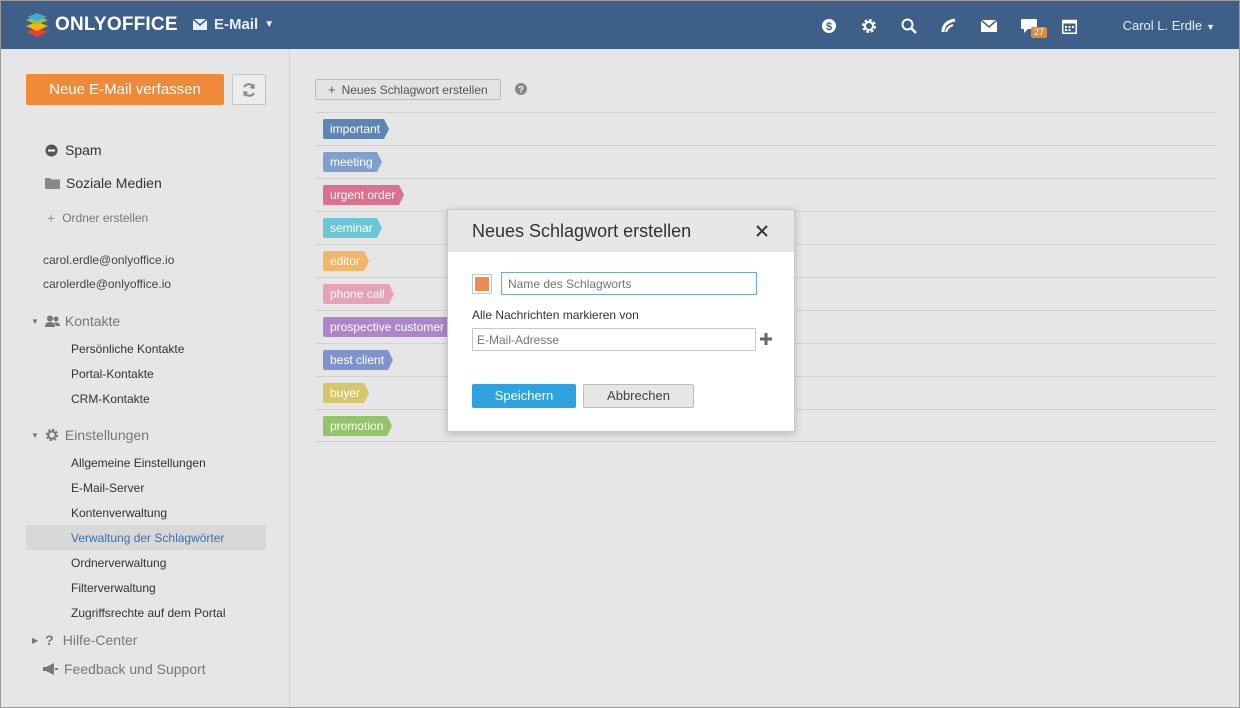 This screenshot has height=708, width=1240. I want to click on feedback-label: Feedback und Support, so click(135, 669).